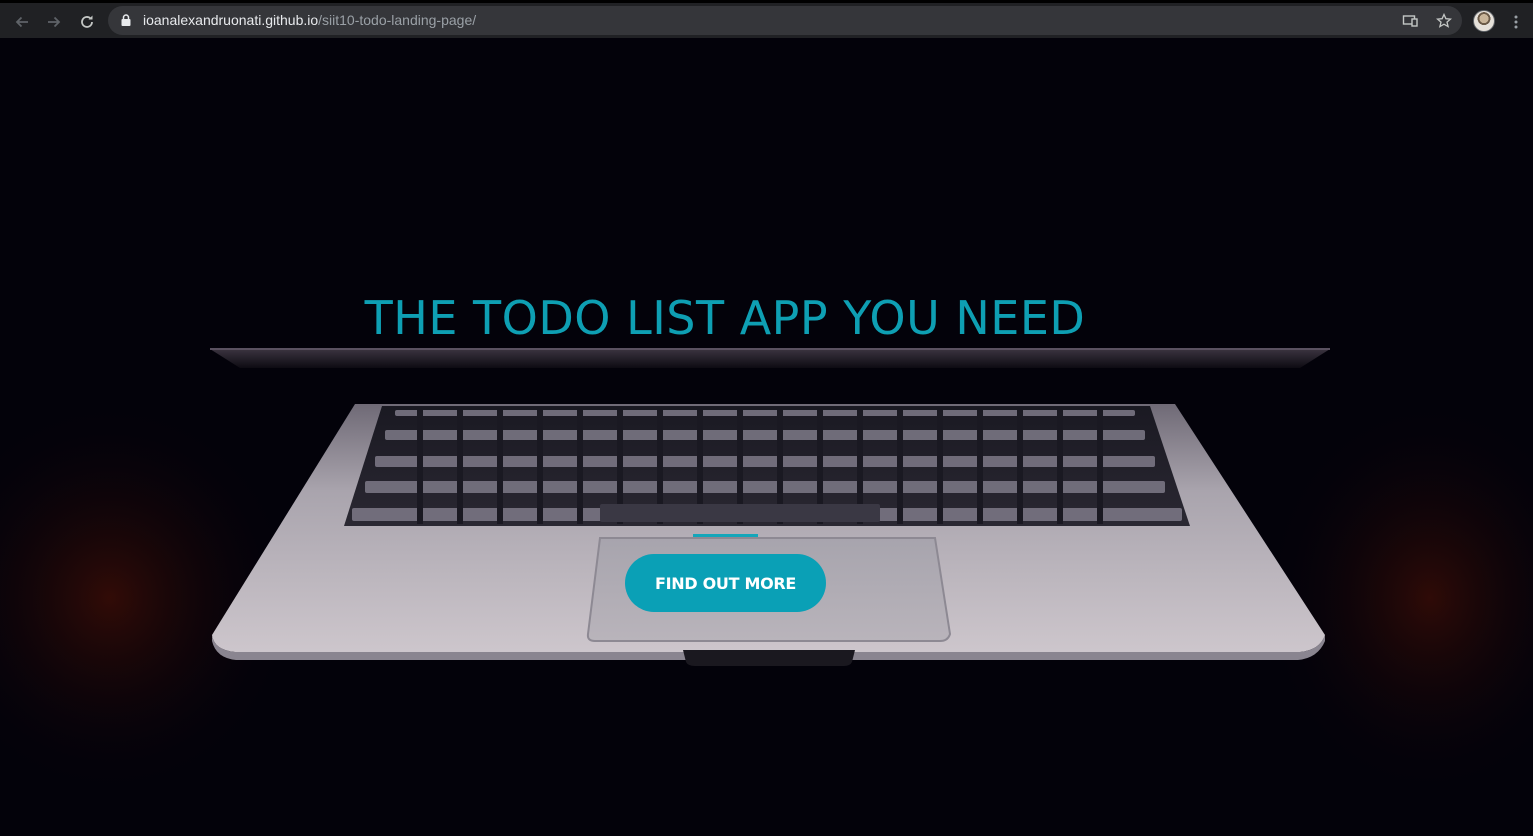 This screenshot has height=836, width=1533. I want to click on find-out-more-button: FIND OUT MORE, so click(725, 583).